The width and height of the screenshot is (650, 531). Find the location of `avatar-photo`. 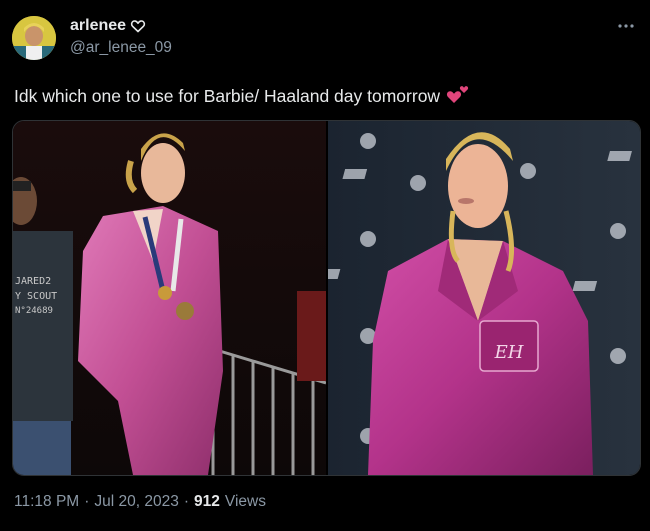

avatar-photo is located at coordinates (34, 38).